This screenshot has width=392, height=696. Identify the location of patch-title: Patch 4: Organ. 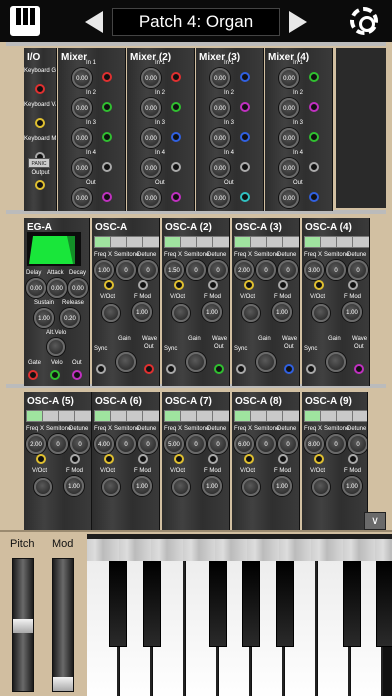
(196, 22).